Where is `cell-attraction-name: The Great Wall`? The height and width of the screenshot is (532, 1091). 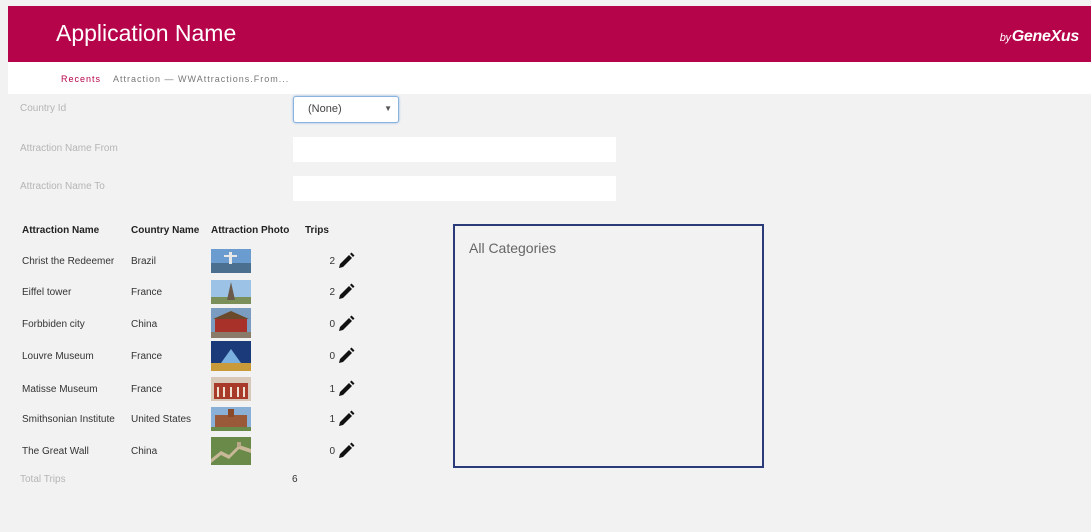
cell-attraction-name: The Great Wall is located at coordinates (55, 451).